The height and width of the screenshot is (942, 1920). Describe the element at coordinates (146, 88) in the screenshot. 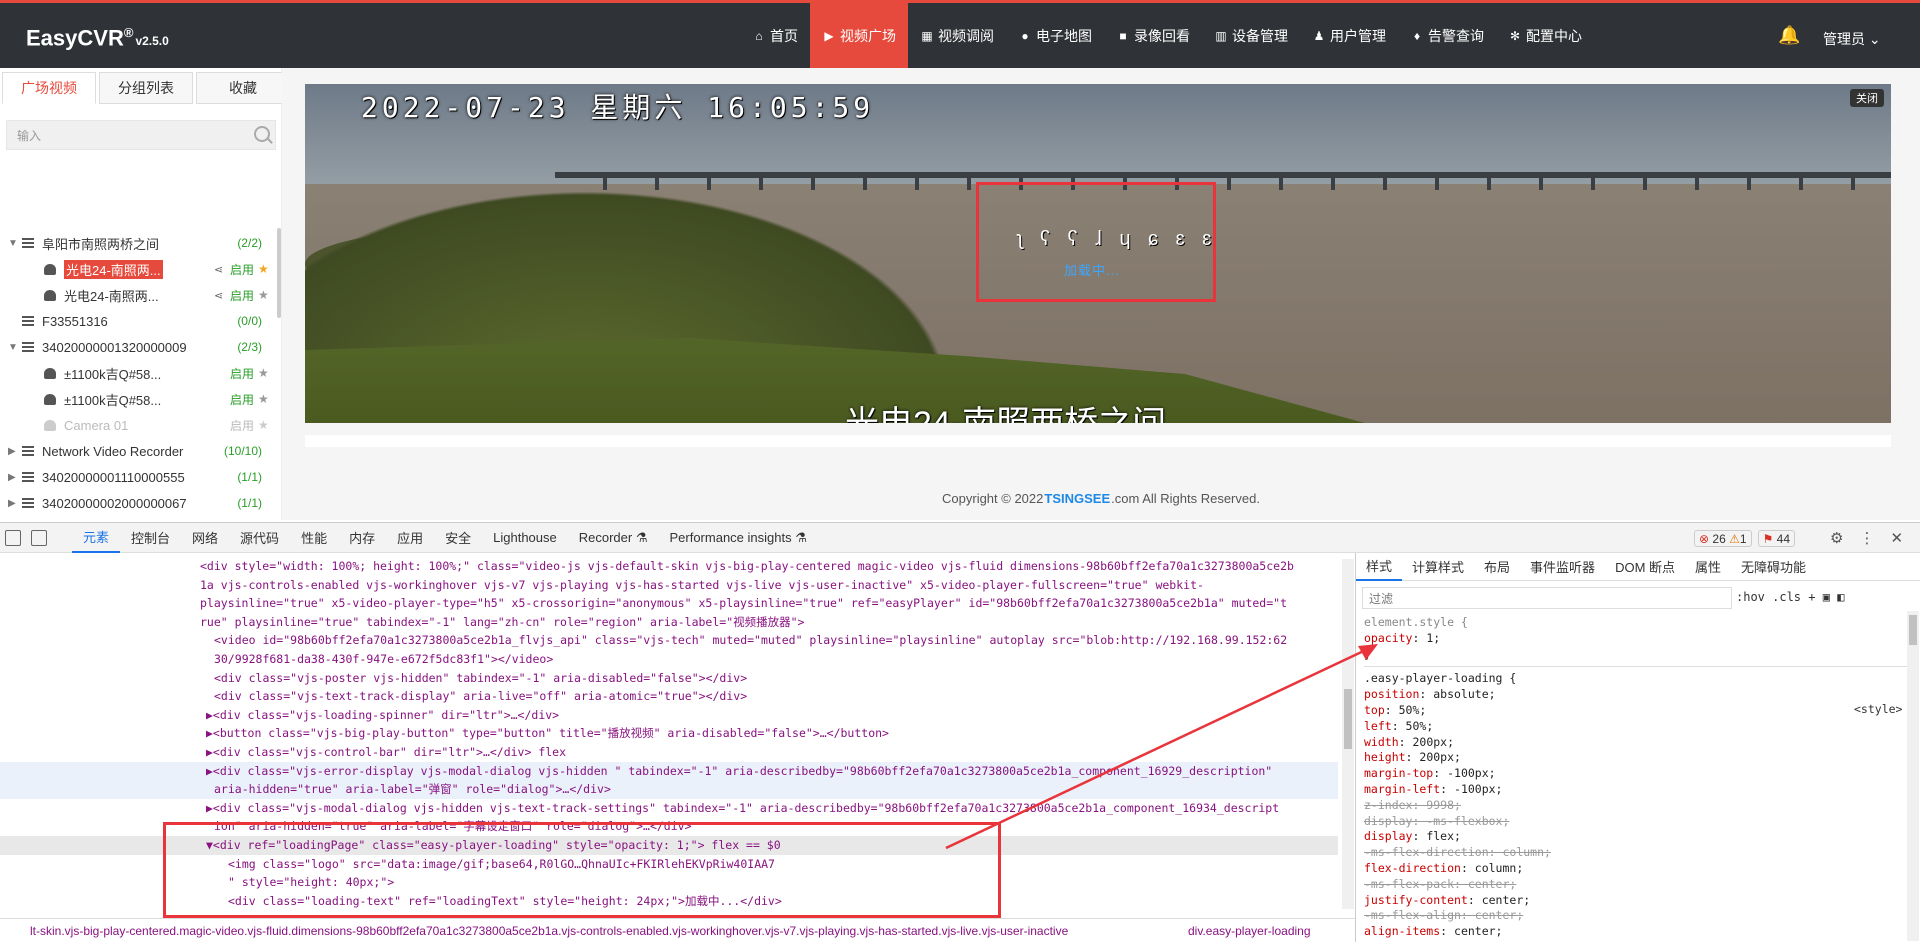

I see `tab-group-list: 分组列表` at that location.